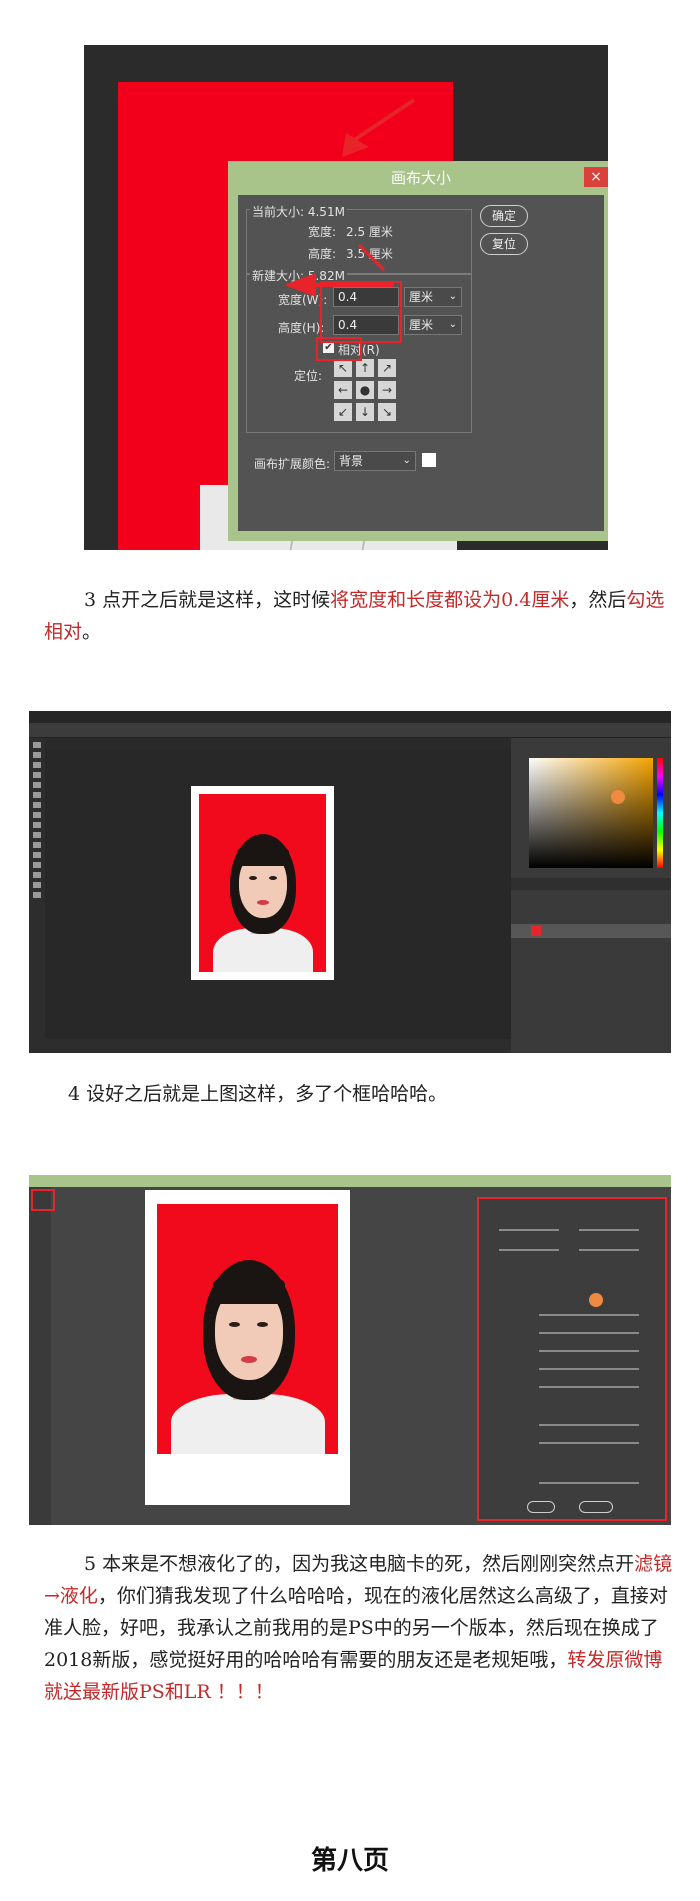 The width and height of the screenshot is (700, 1901). What do you see at coordinates (207, 600) in the screenshot?
I see `step3-text: 3 点开之后就是这样，这时候` at bounding box center [207, 600].